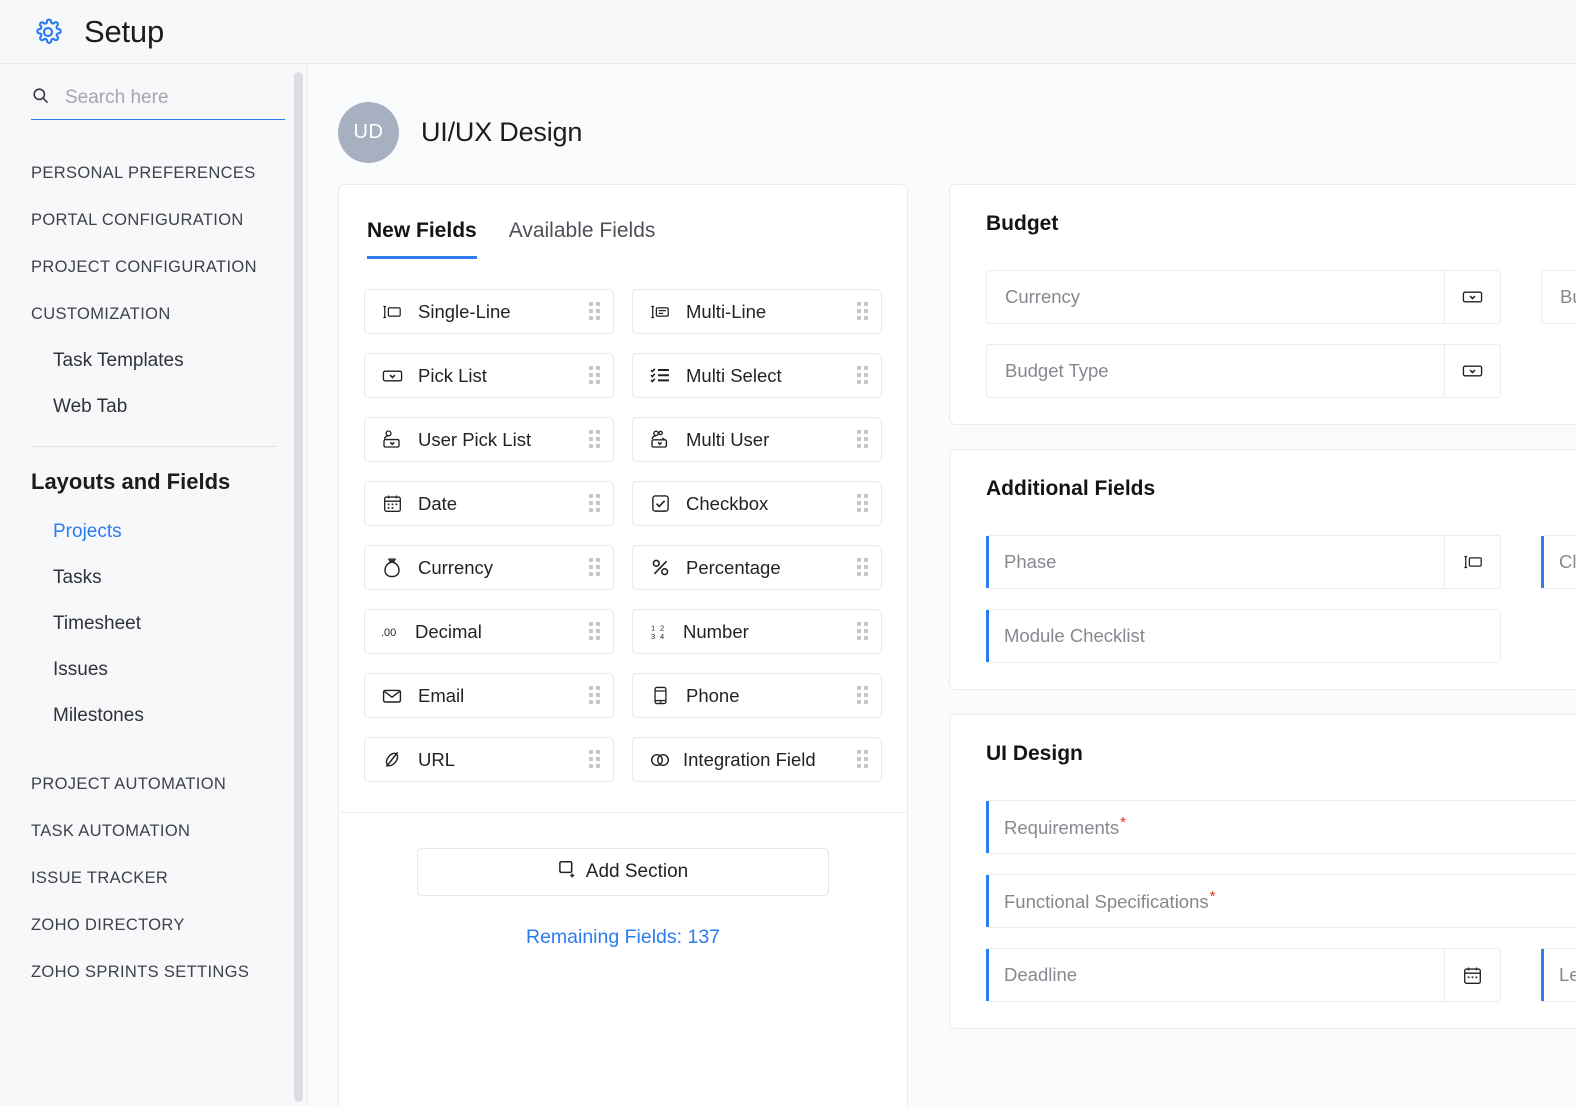  I want to click on sidebar-scrollbar, so click(298, 587).